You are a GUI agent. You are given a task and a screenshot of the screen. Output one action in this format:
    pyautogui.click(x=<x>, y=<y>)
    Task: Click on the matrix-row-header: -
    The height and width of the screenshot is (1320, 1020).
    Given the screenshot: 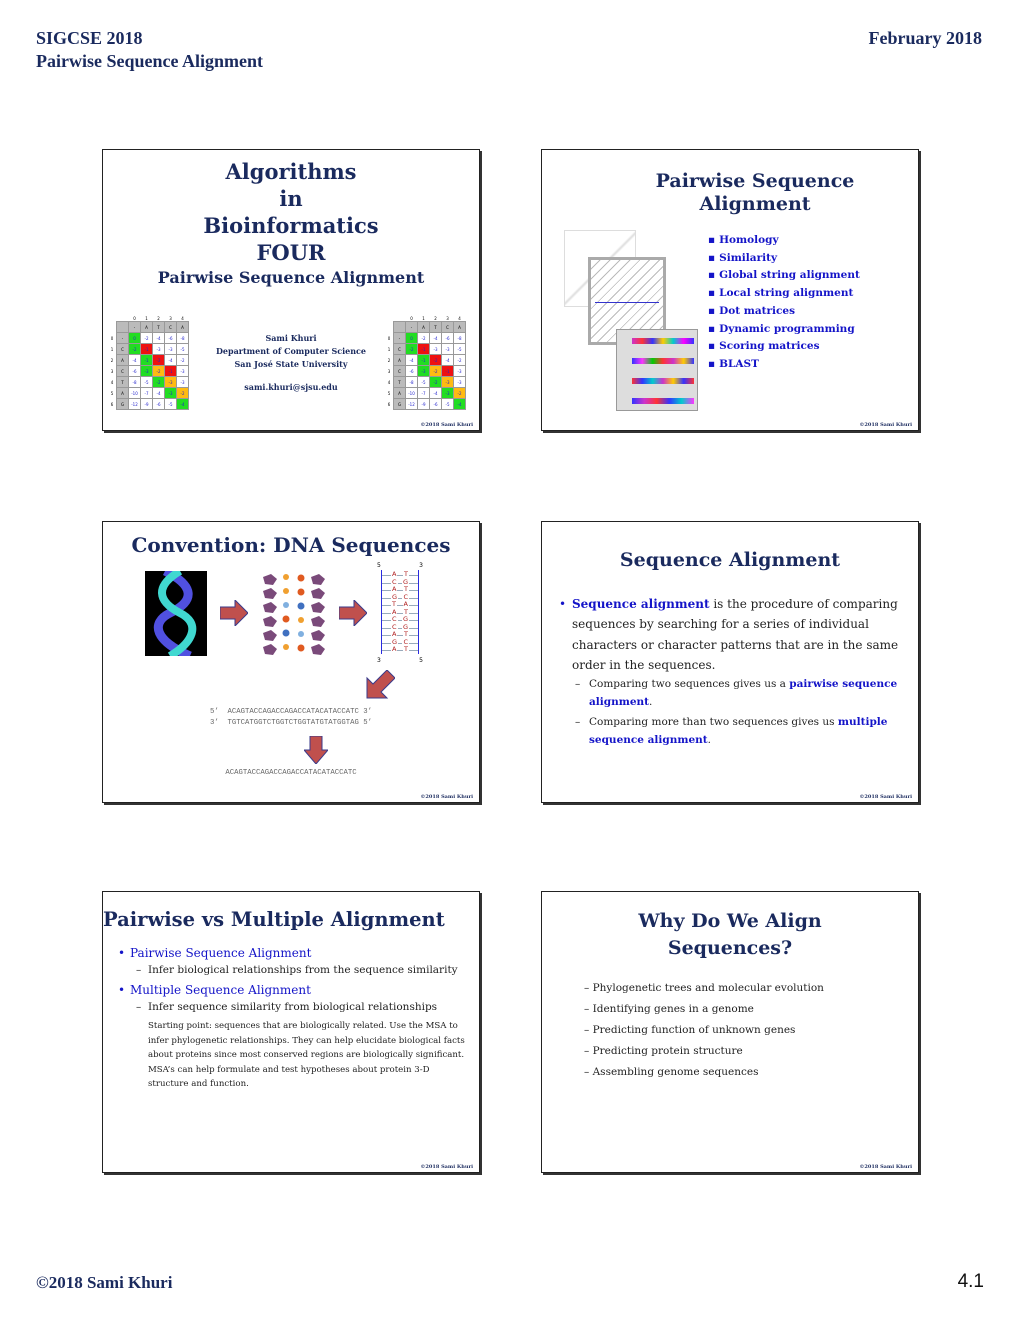 What is the action you would take?
    pyautogui.click(x=122, y=338)
    